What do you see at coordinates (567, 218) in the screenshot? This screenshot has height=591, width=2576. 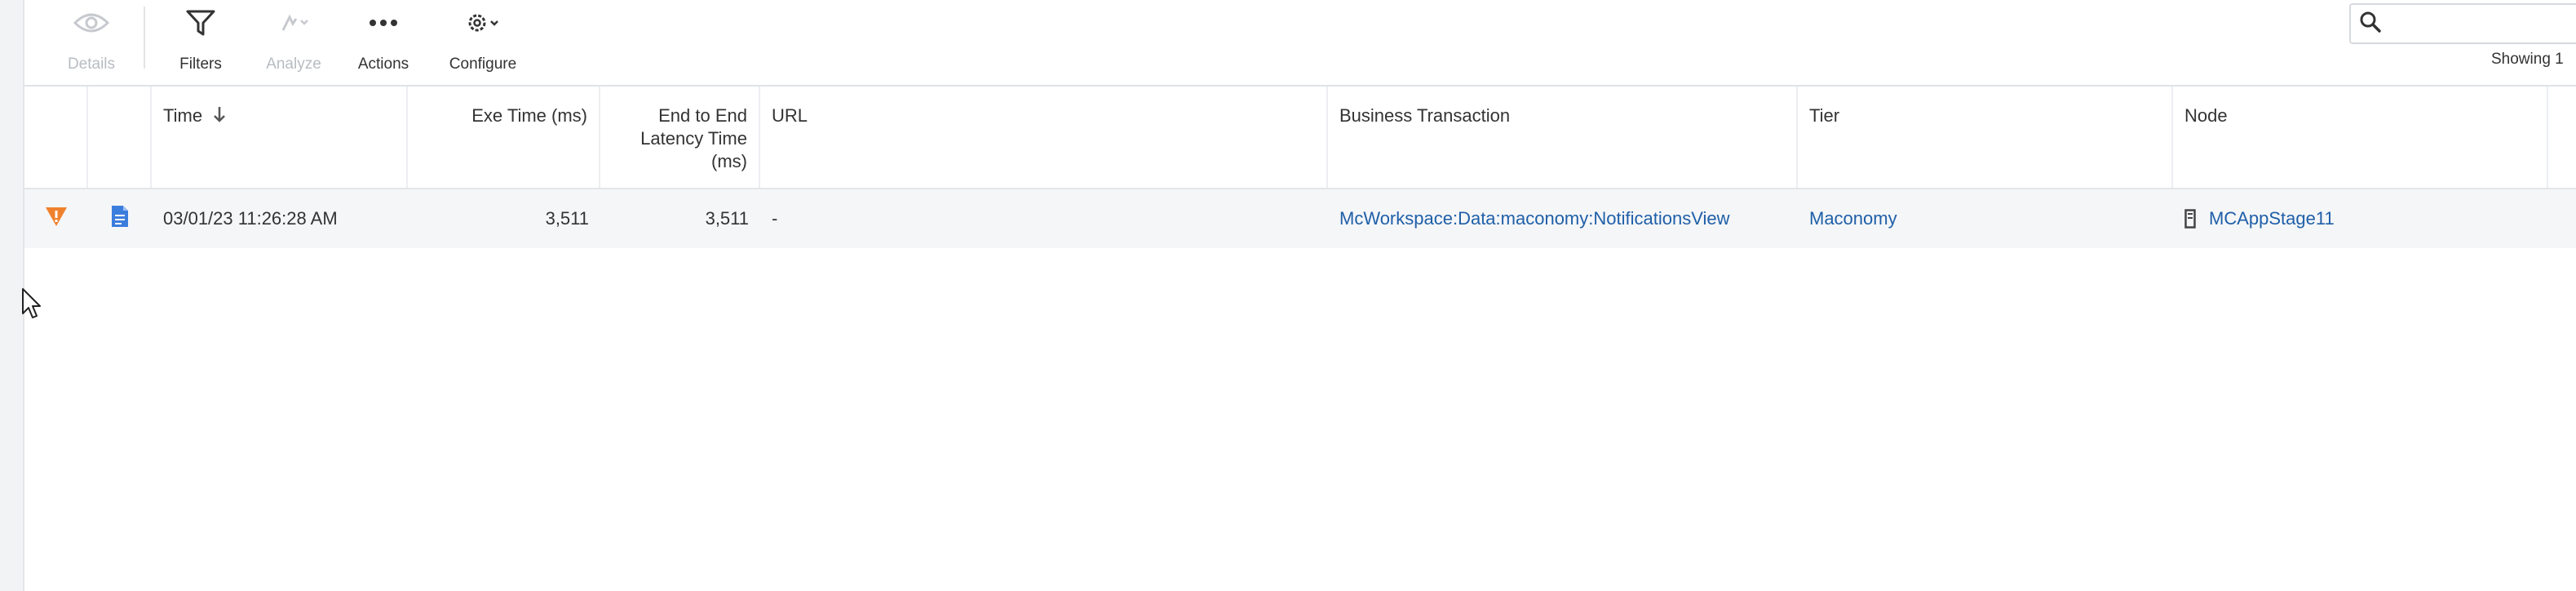 I see `exe-time-cell: 3,511` at bounding box center [567, 218].